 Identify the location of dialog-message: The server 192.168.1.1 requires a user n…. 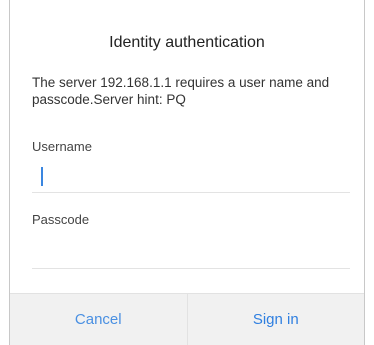
(181, 91).